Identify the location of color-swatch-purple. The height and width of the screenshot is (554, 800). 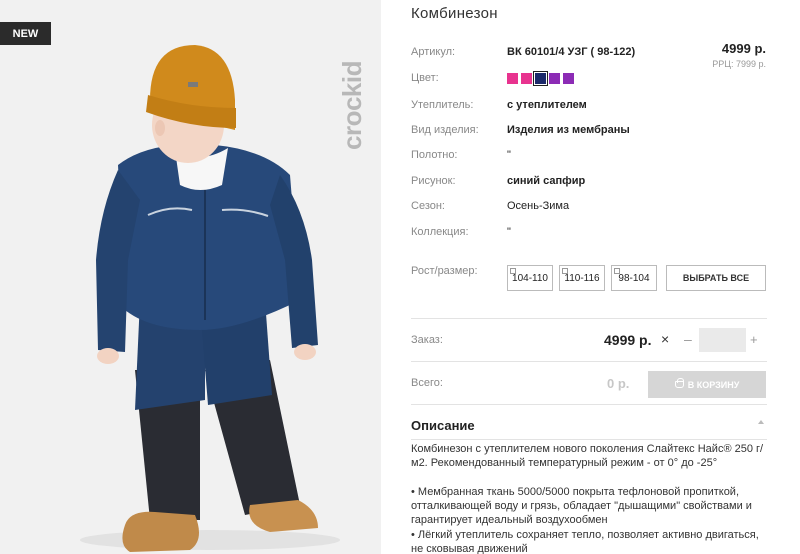
(554, 78).